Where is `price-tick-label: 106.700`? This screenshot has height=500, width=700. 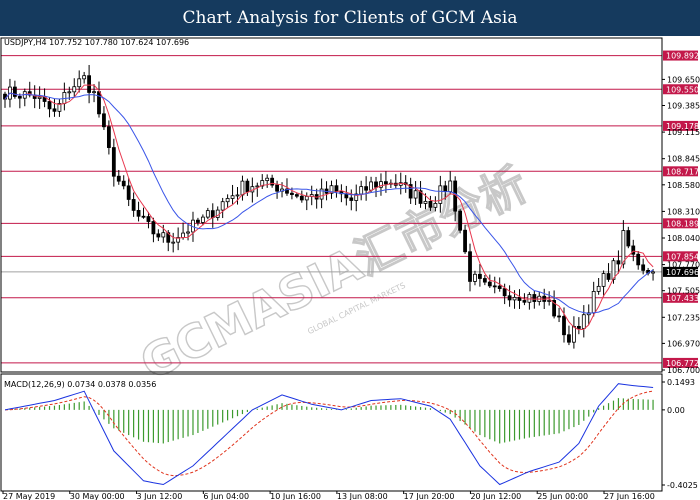
price-tick-label: 106.700 is located at coordinates (683, 370).